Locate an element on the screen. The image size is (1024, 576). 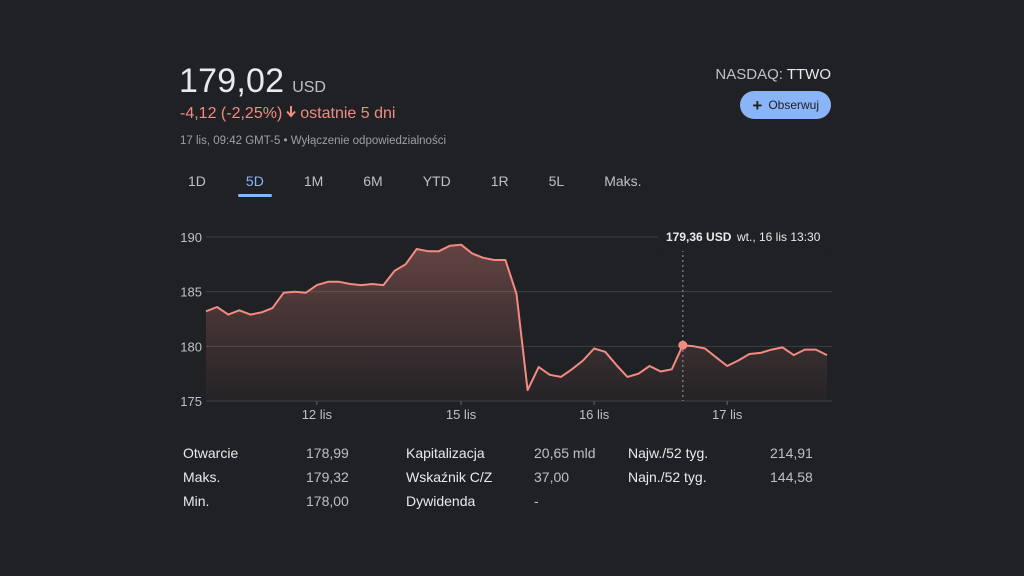
stat-row-pe-ratio: Wskaźnik C/Z 37,00 is located at coordinates (500, 481).